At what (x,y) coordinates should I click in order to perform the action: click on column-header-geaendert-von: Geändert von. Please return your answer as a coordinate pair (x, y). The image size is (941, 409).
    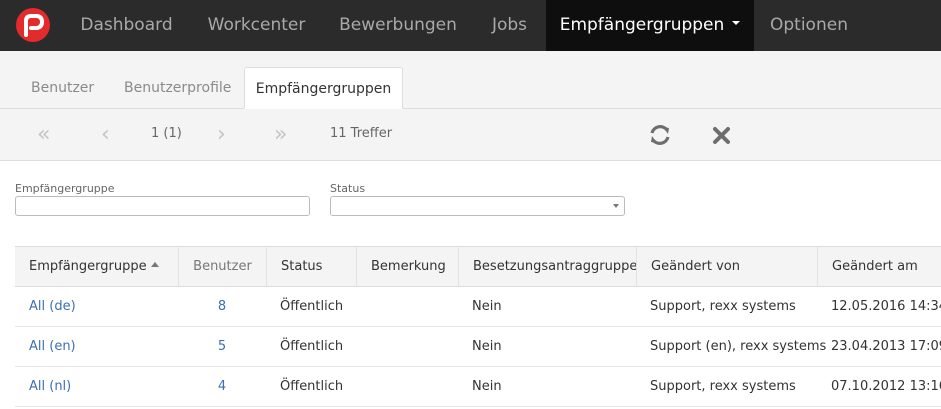
    Looking at the image, I should click on (726, 266).